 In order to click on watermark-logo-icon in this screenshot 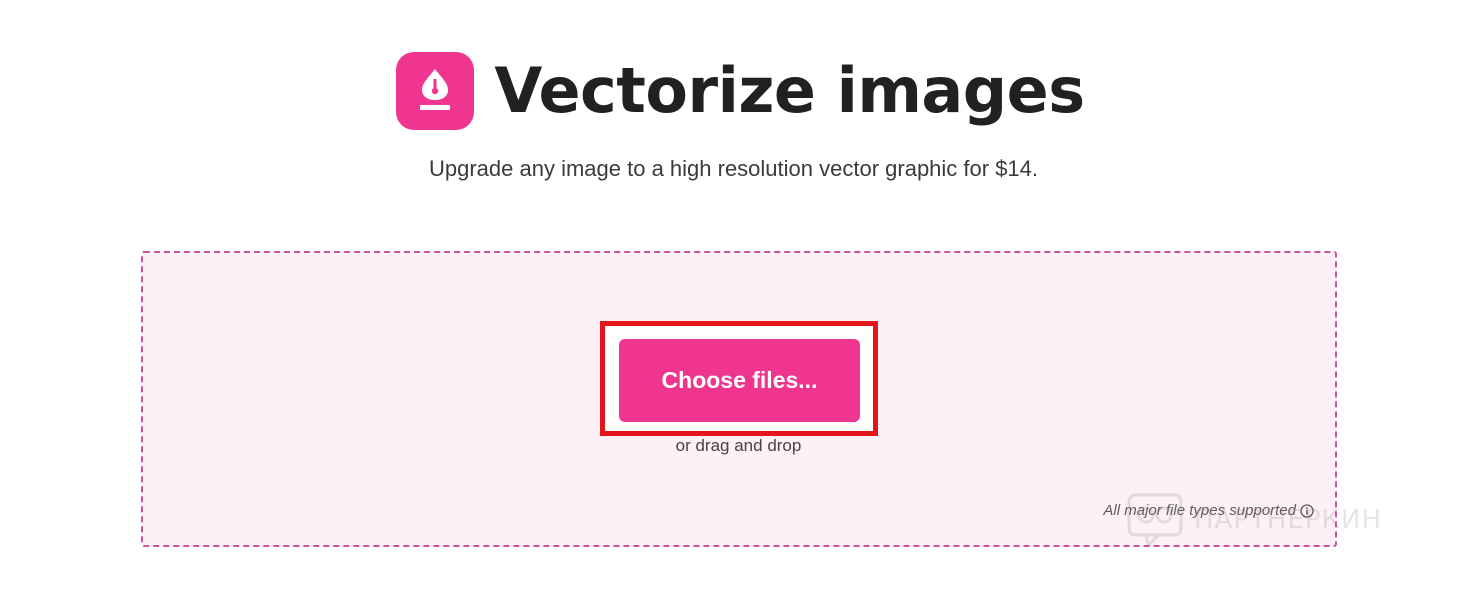, I will do `click(1155, 520)`.